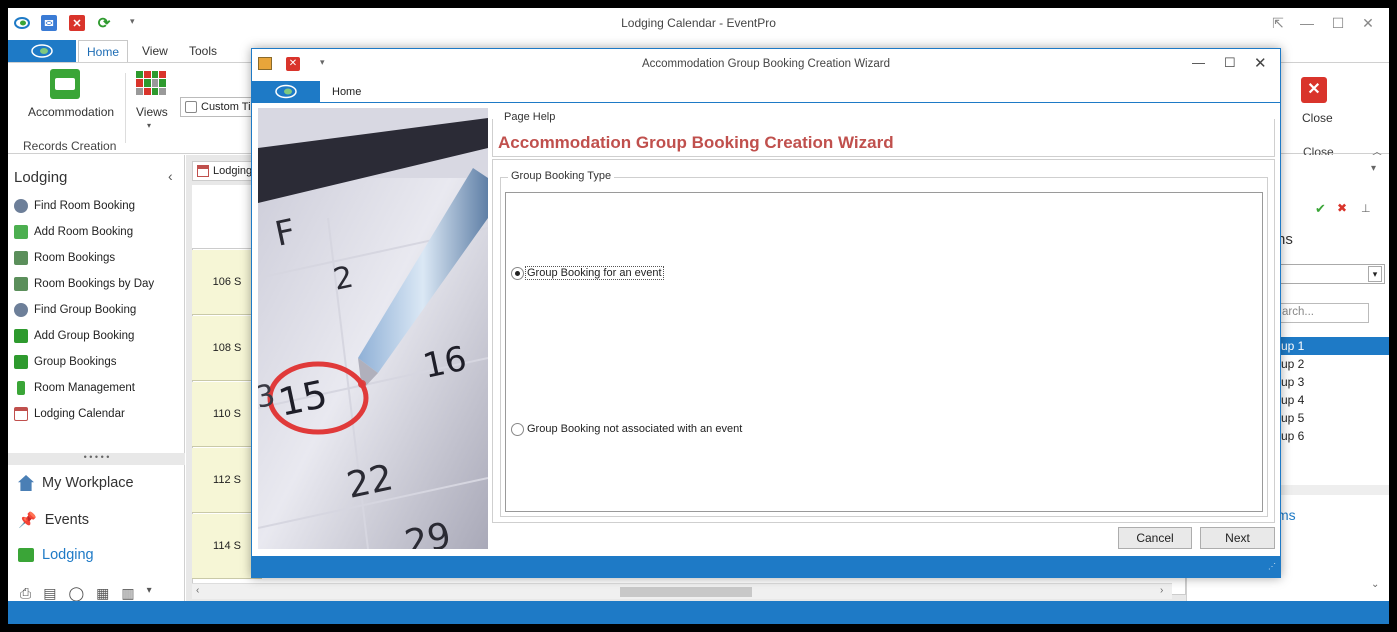  What do you see at coordinates (86, 593) in the screenshot?
I see `nav-footer-icons: ⎙ ▤ ◯ ▦ ▥ ▾` at bounding box center [86, 593].